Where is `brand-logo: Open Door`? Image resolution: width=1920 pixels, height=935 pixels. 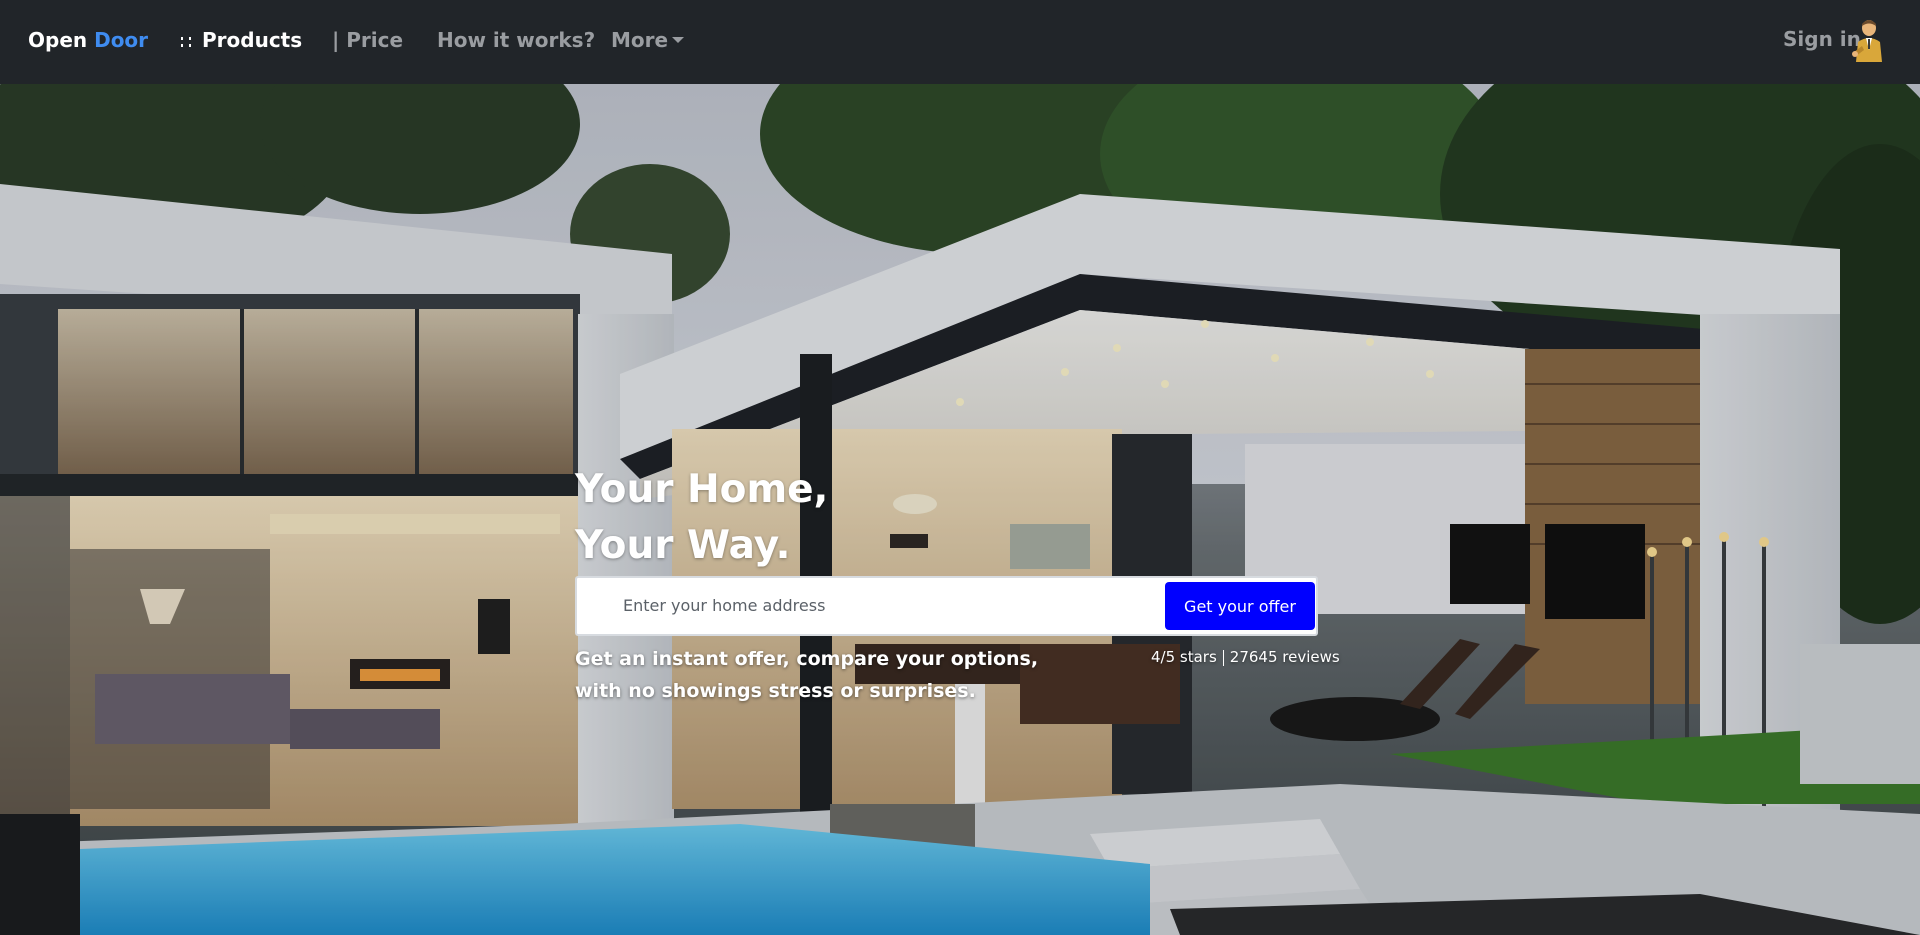
brand-logo: Open Door is located at coordinates (88, 40).